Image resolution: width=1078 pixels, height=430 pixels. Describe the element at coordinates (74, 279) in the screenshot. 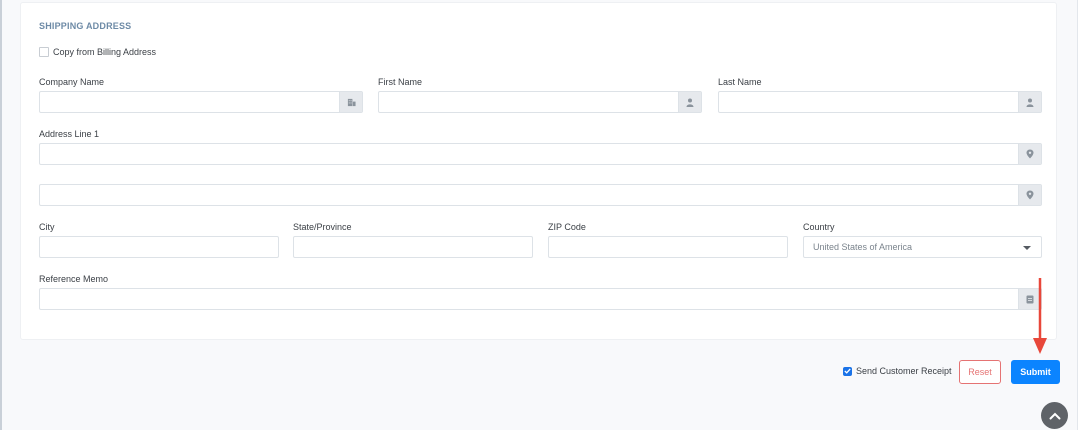

I see `memo-label: Reference Memo` at that location.